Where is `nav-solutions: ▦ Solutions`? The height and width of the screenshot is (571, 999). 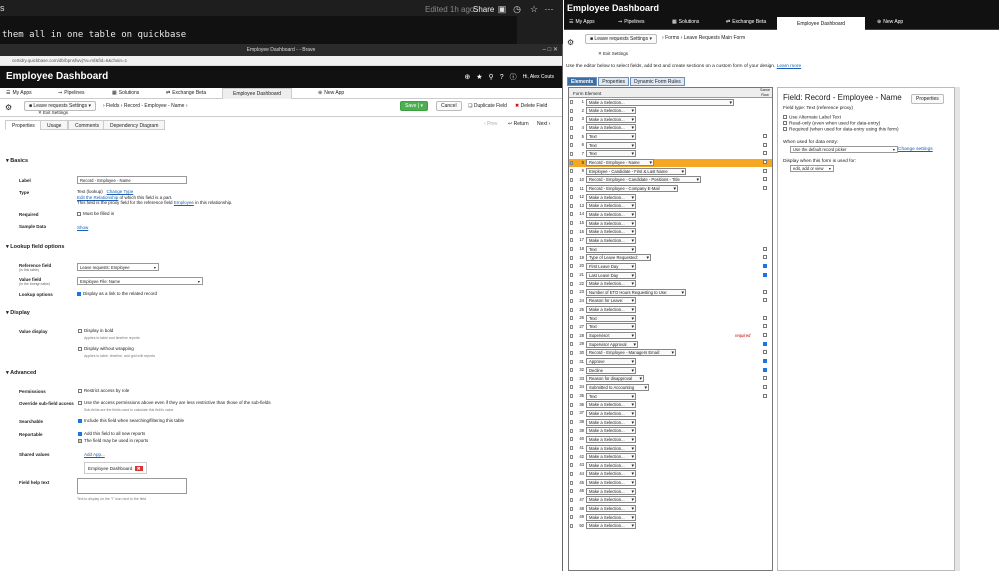
nav-solutions: ▦ Solutions is located at coordinates (685, 22).